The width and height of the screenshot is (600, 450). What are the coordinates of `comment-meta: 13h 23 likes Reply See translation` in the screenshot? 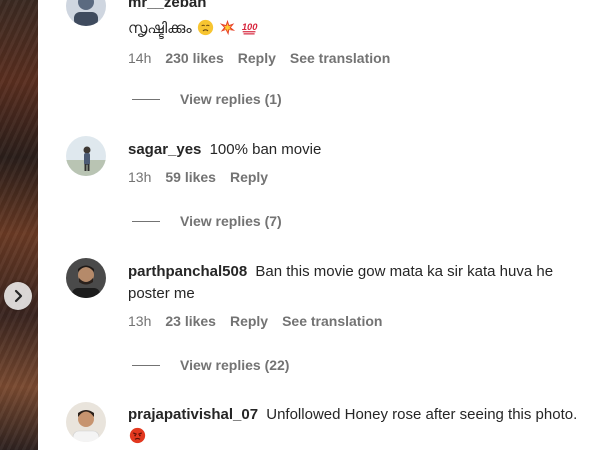 It's located at (362, 321).